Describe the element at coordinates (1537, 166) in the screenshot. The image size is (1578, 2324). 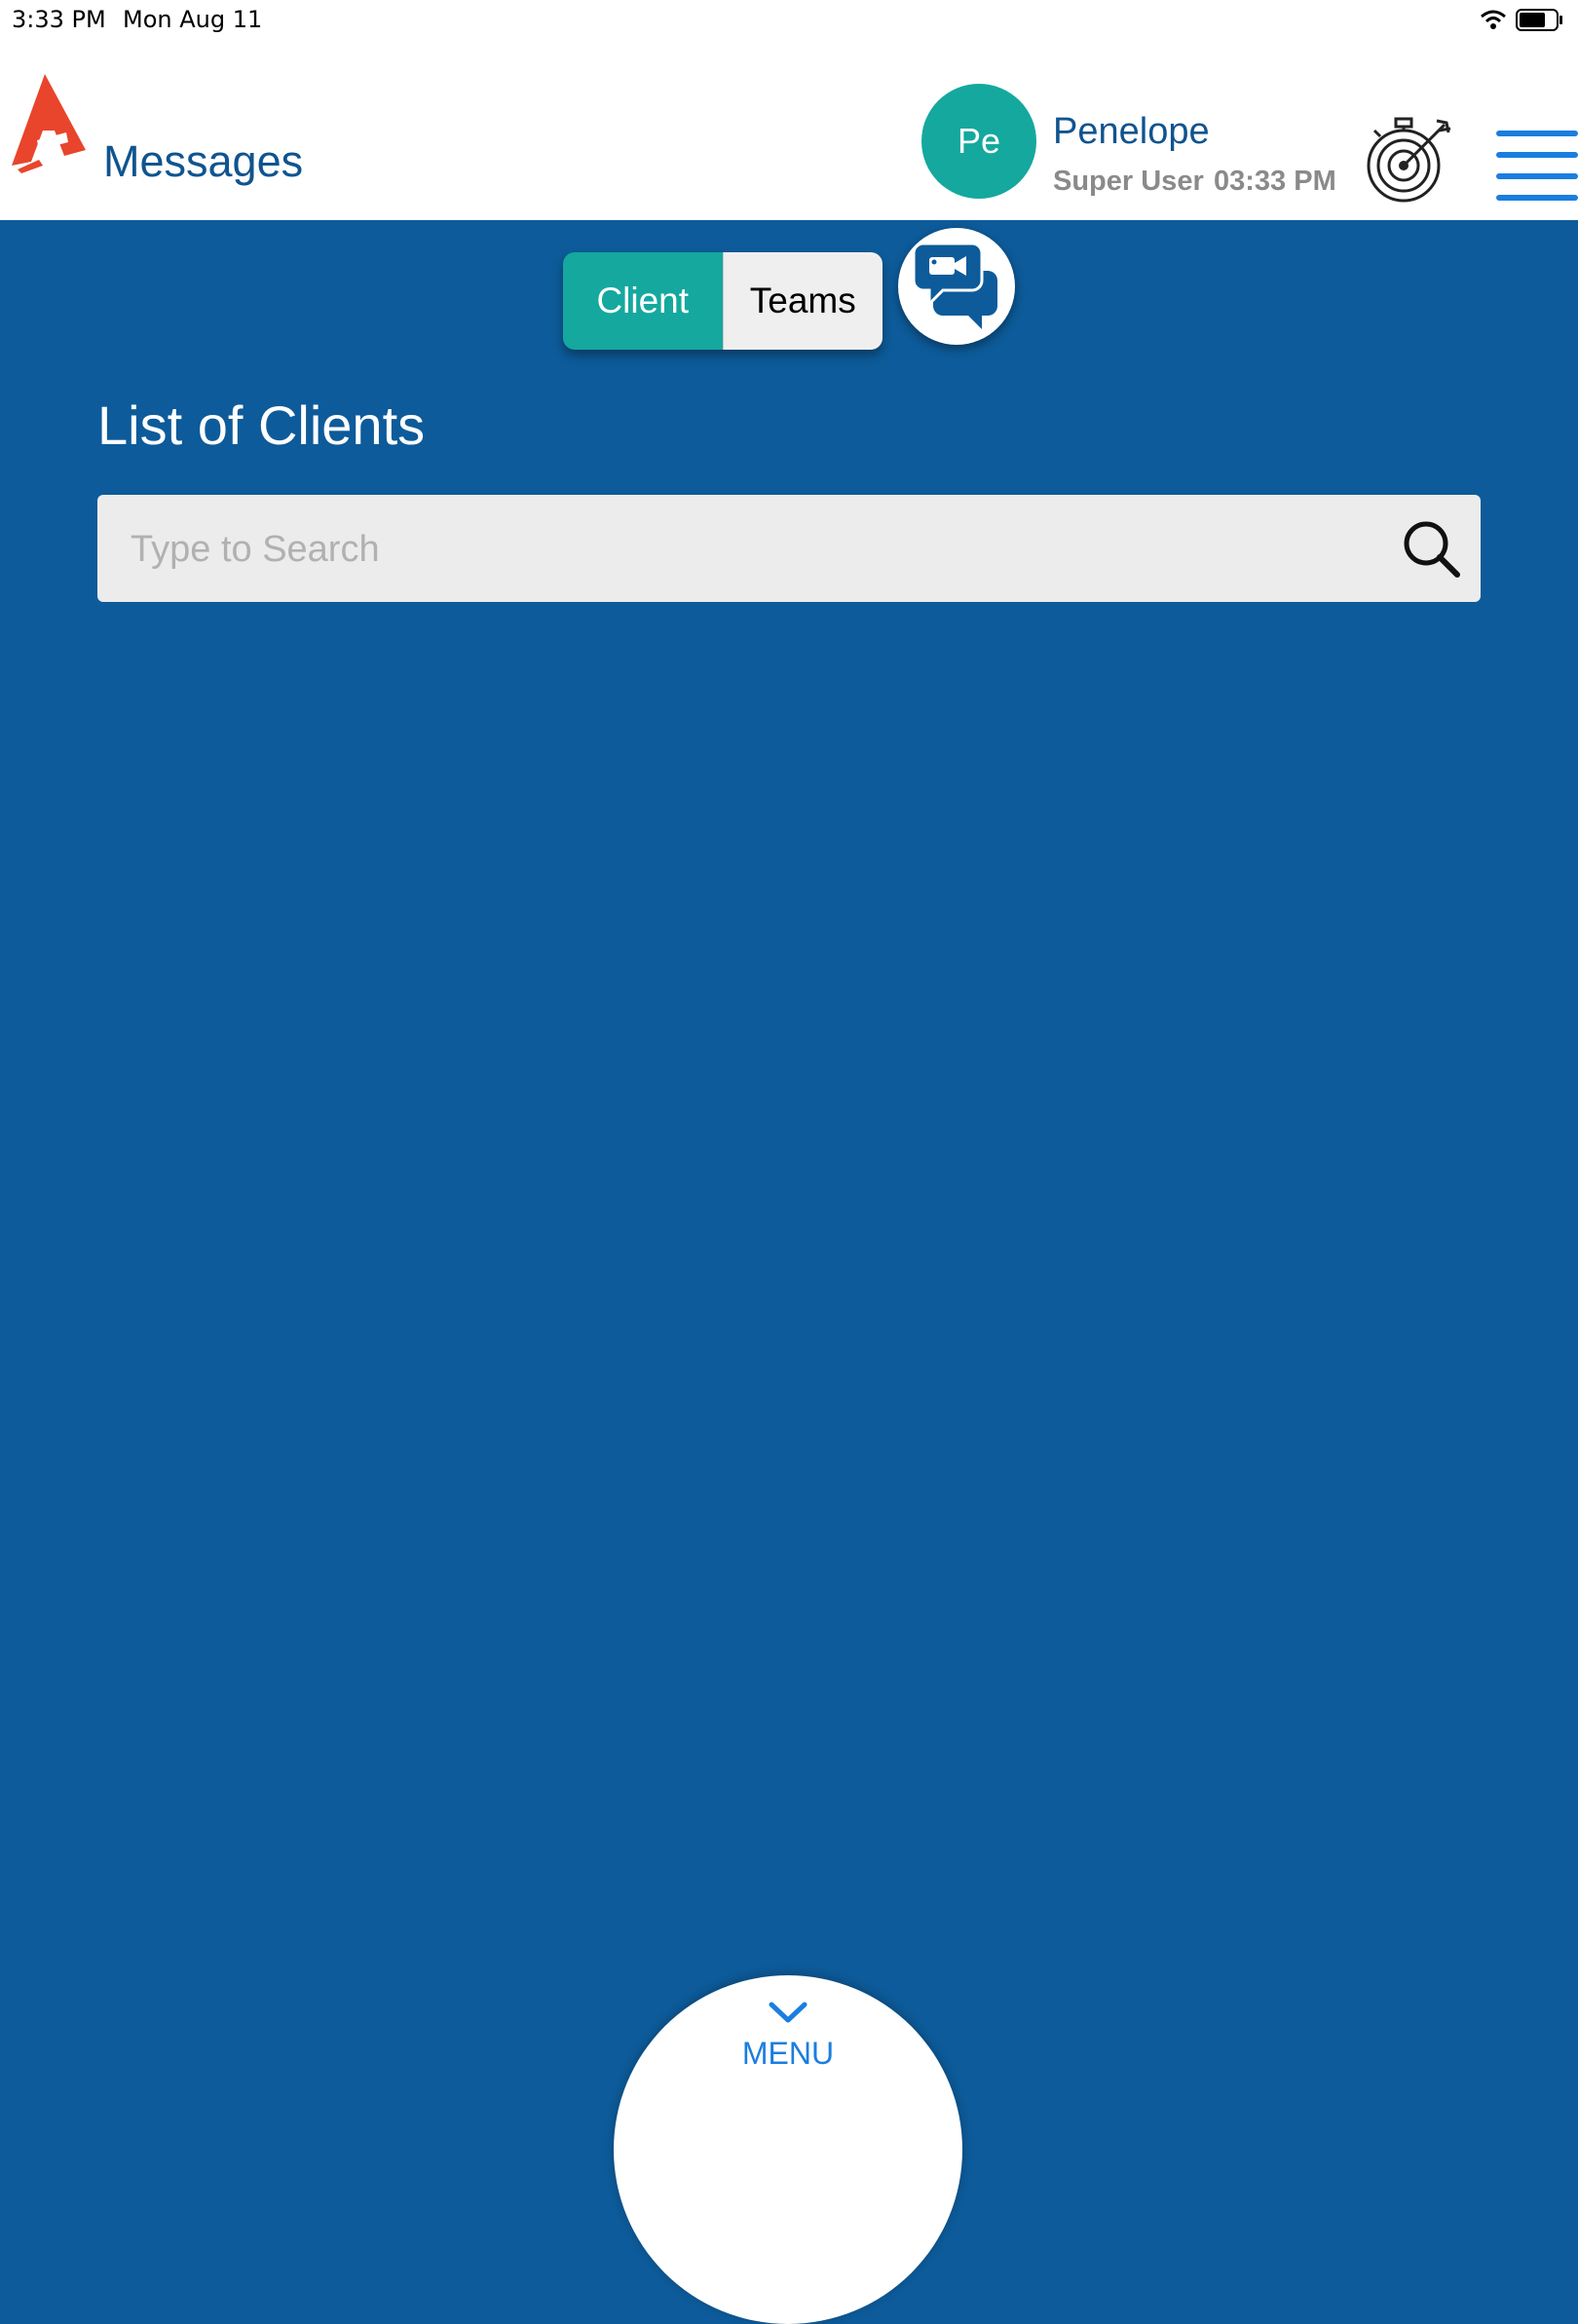
I see `hamburger-menu-icon` at that location.